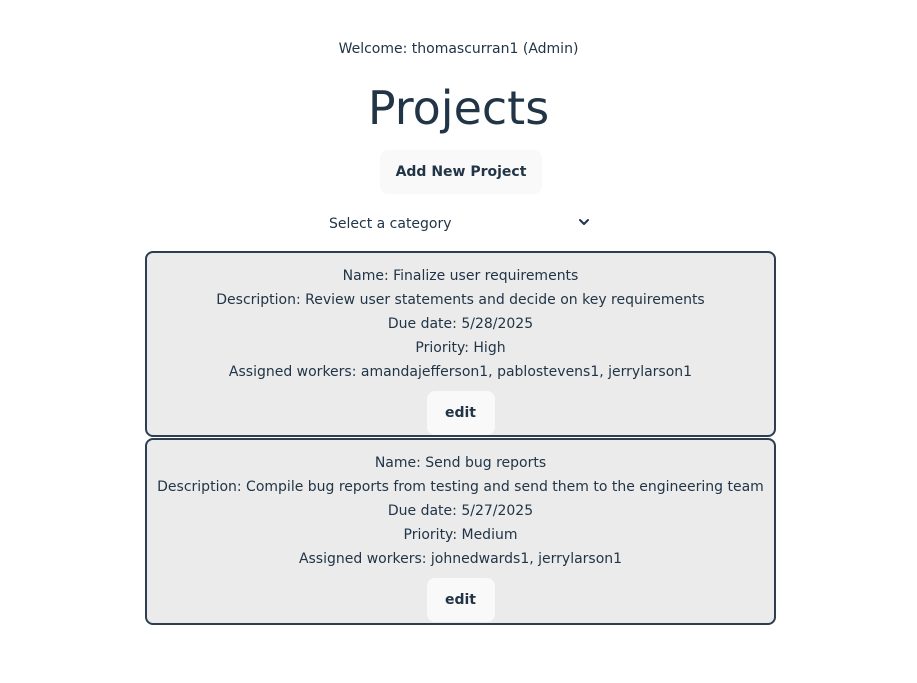 Image resolution: width=917 pixels, height=683 pixels. I want to click on category-select-value: Select a category, so click(390, 224).